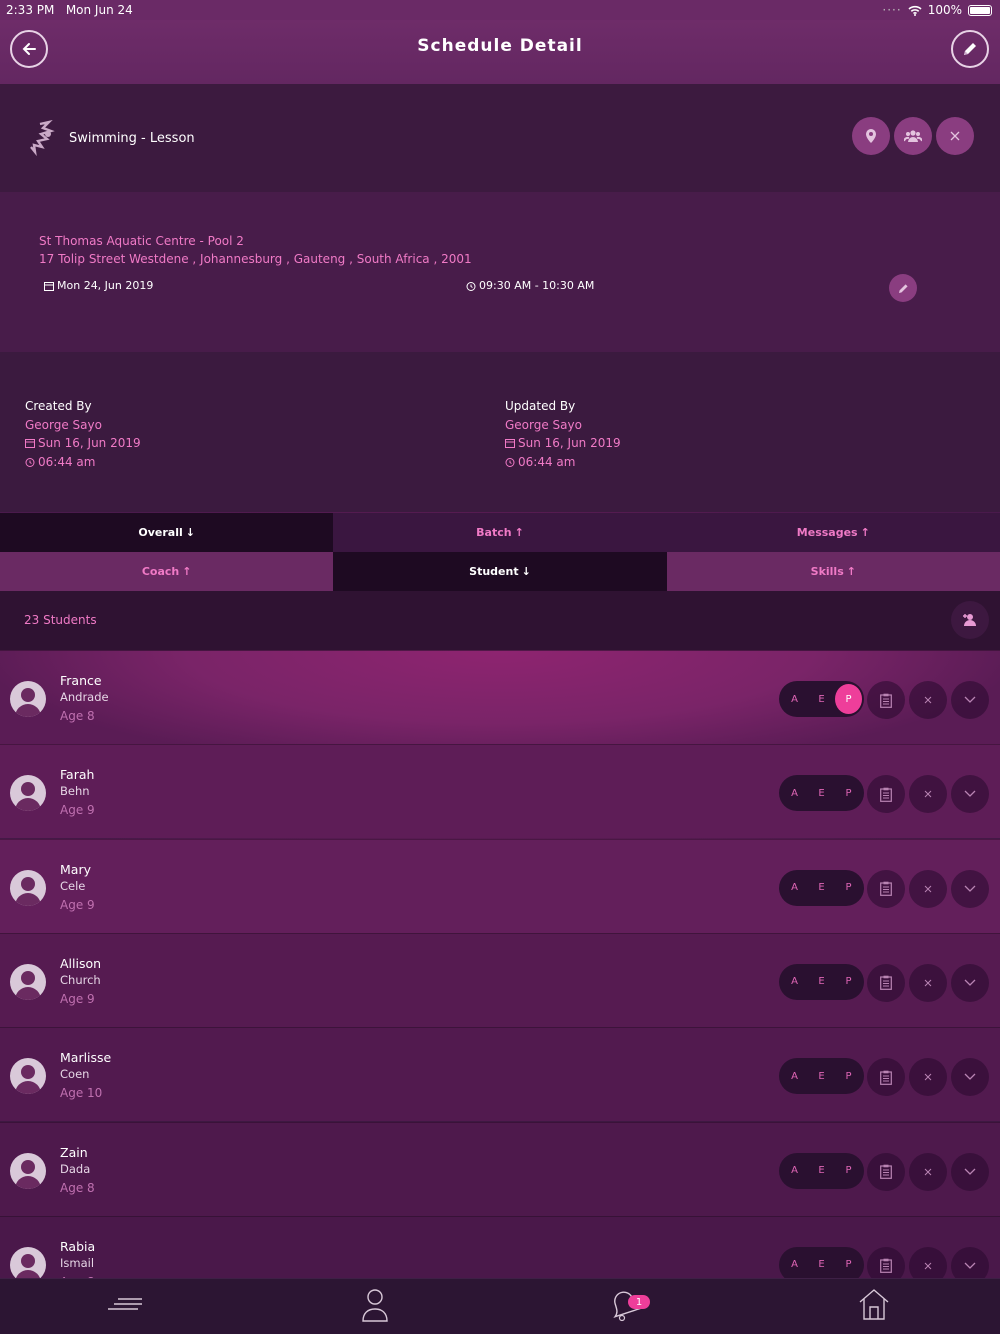  What do you see at coordinates (167, 571) in the screenshot?
I see `tab-coach: Coach ↑` at bounding box center [167, 571].